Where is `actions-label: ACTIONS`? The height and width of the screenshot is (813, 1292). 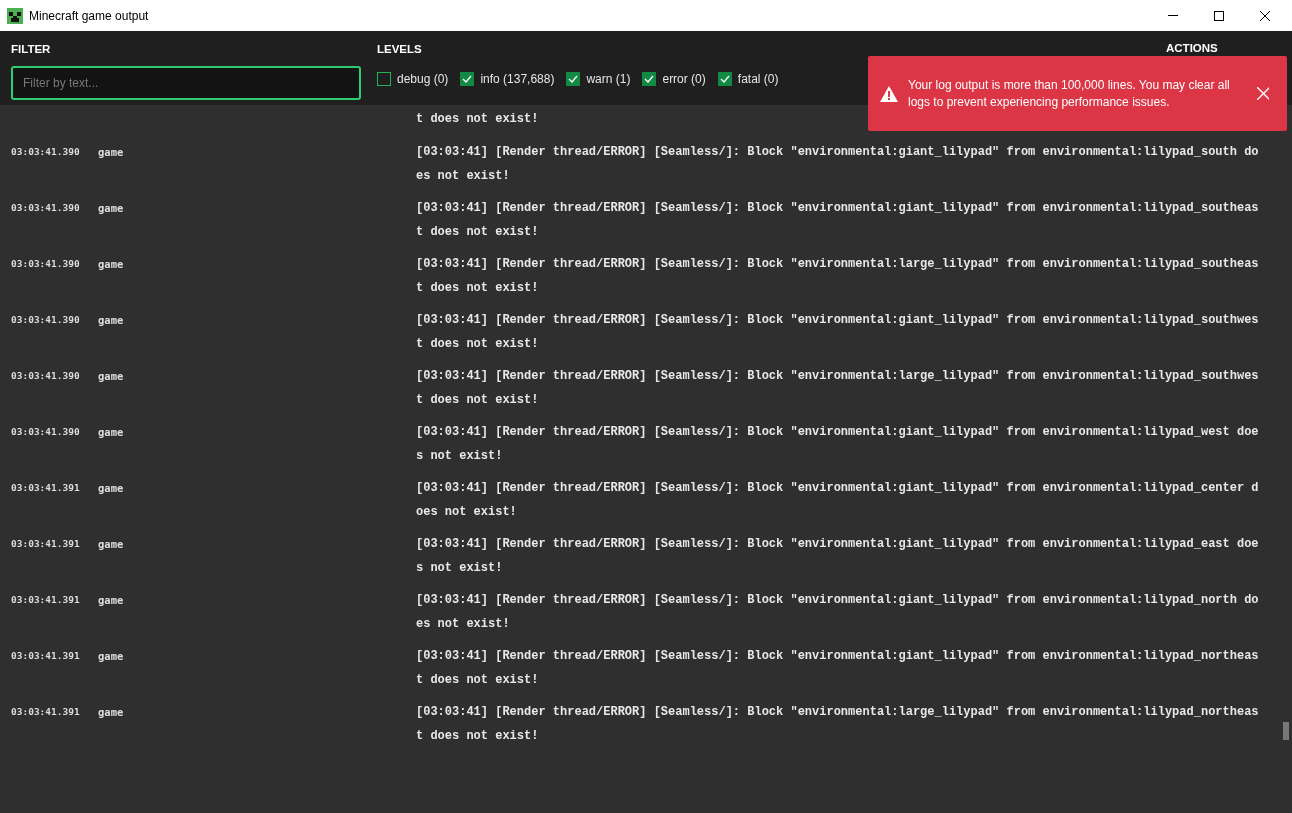
actions-label: ACTIONS is located at coordinates (1192, 48).